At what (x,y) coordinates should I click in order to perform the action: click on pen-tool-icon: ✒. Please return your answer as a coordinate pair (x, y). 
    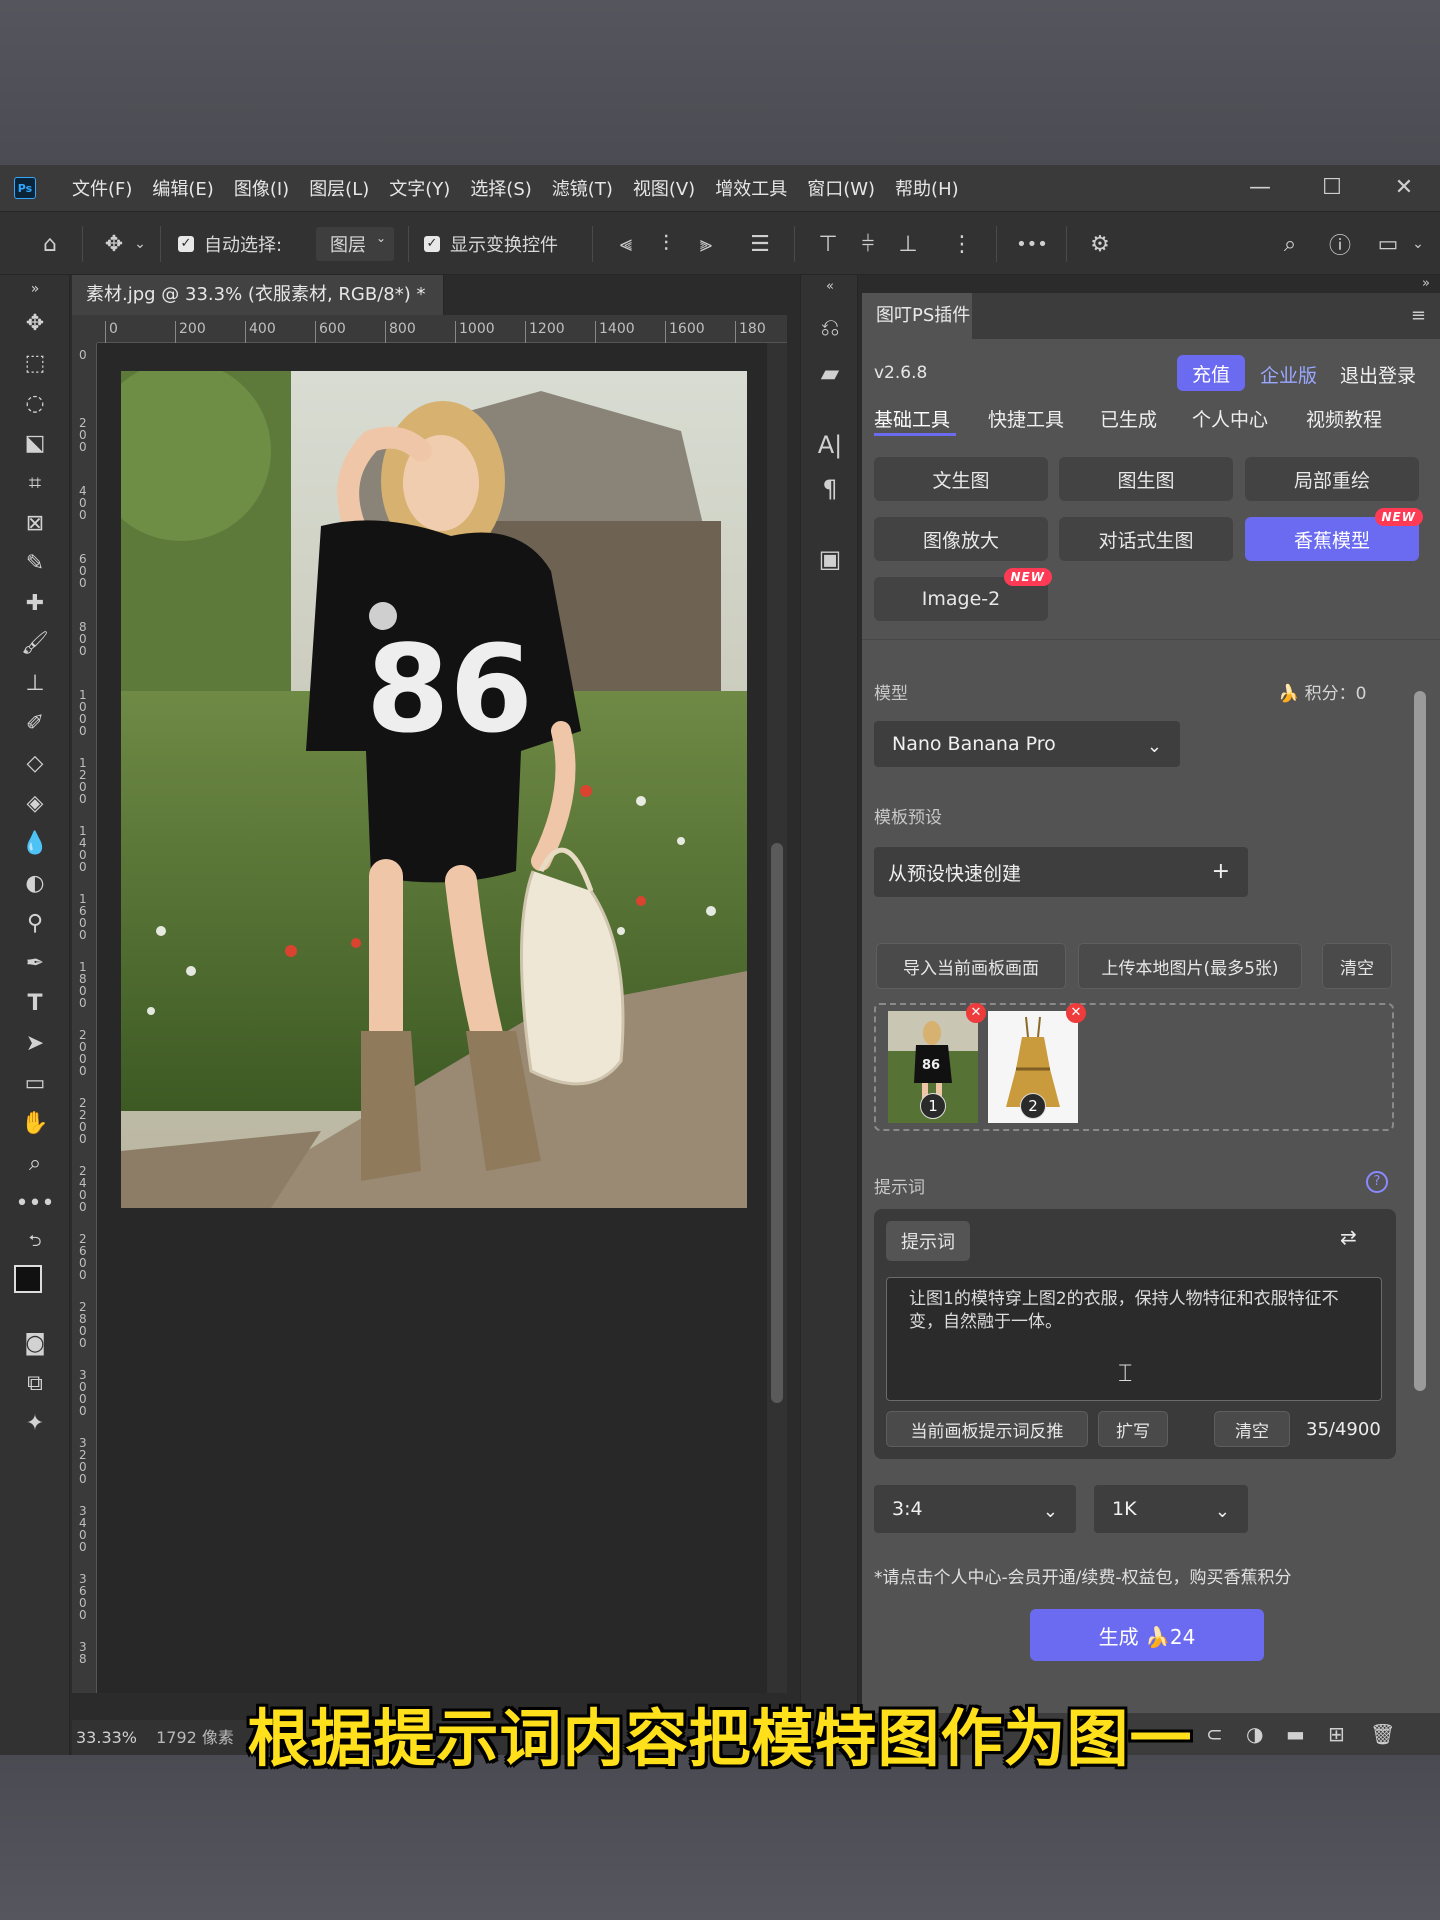
    Looking at the image, I should click on (35, 963).